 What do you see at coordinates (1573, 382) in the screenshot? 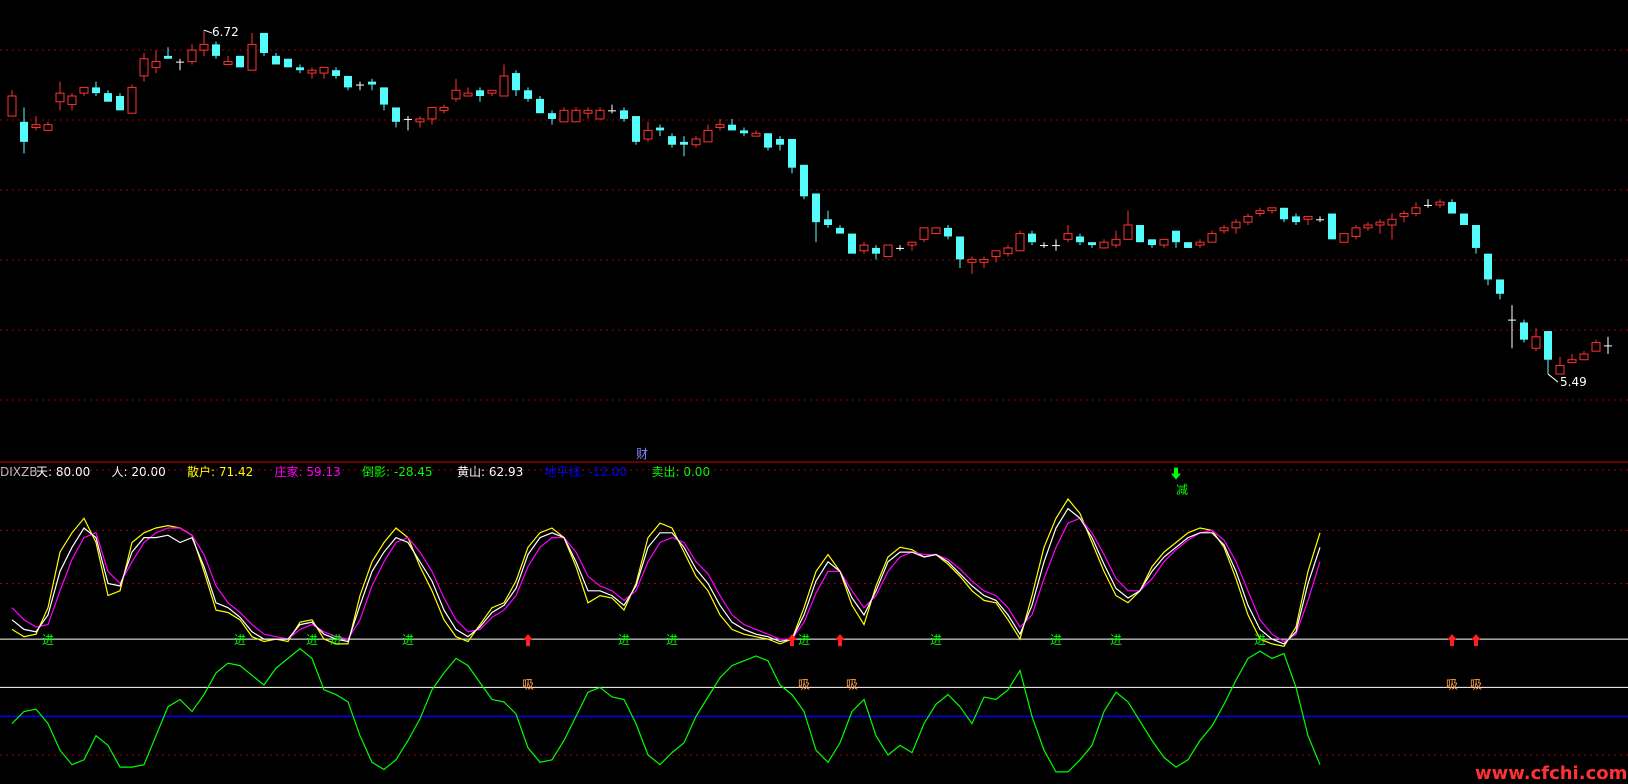
I see `low-price-label: 5.49` at bounding box center [1573, 382].